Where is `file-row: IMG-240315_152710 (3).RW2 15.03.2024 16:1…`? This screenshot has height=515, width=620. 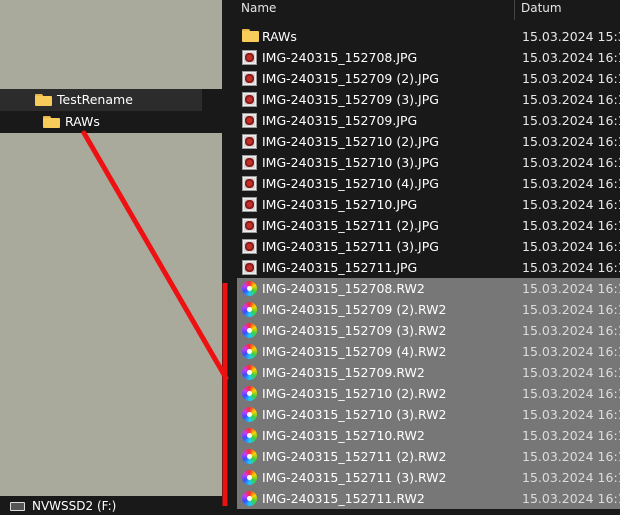
file-row: IMG-240315_152710 (3).RW2 15.03.2024 16:1… is located at coordinates (428, 414).